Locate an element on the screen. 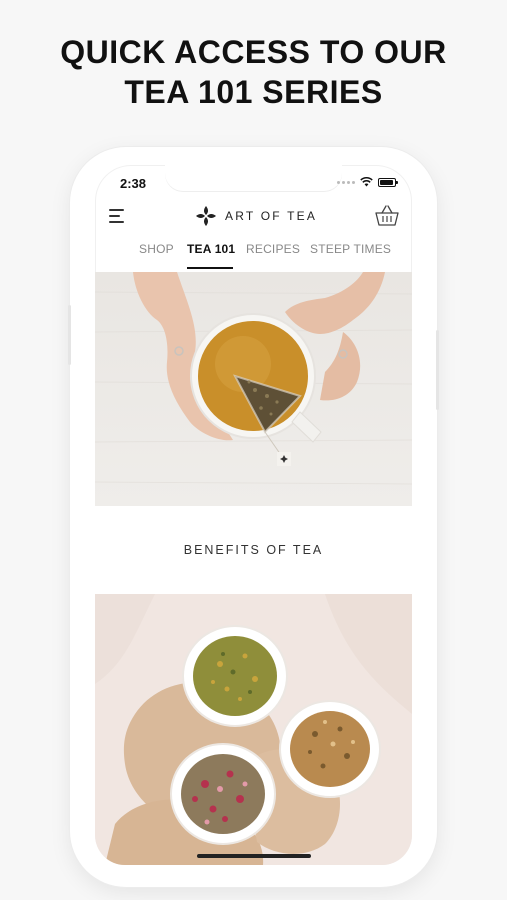 This screenshot has height=900, width=507. active-tab-indicator is located at coordinates (210, 268).